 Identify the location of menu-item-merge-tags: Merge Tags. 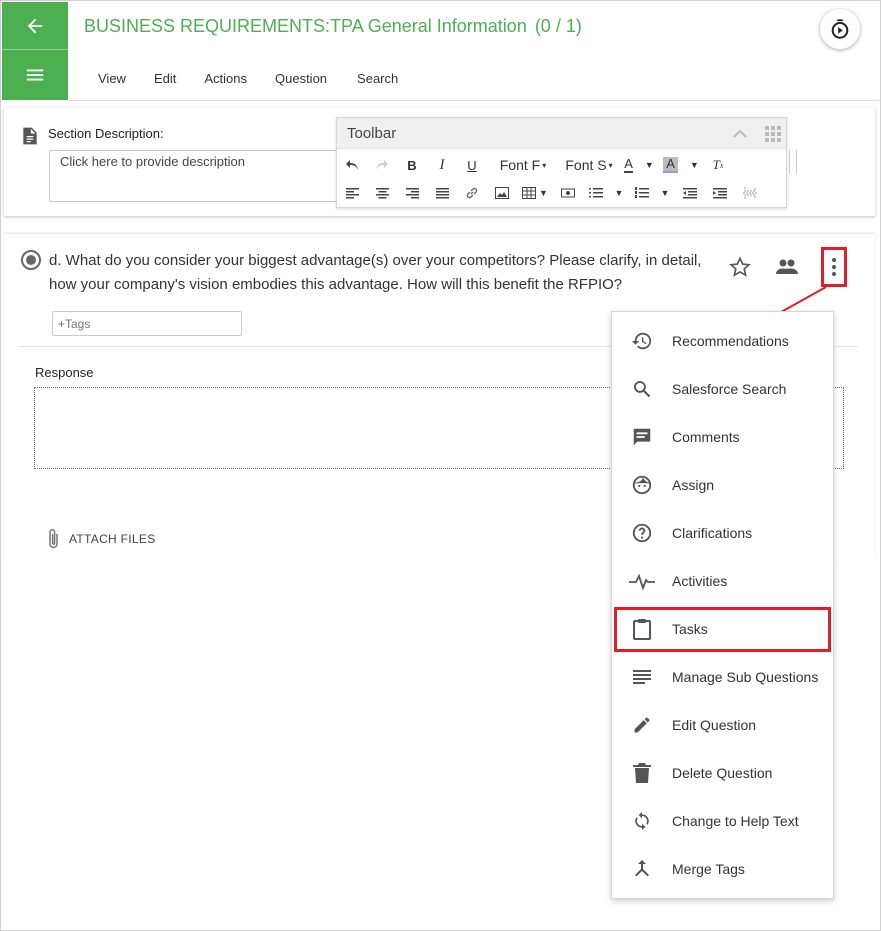
(722, 869).